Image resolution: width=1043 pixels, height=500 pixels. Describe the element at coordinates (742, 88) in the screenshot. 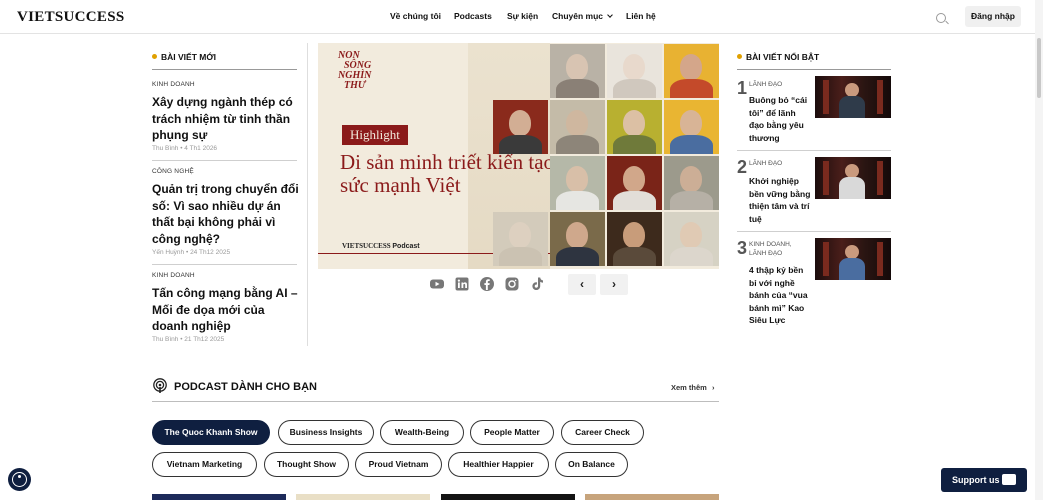

I see `featured-rank: 1` at that location.